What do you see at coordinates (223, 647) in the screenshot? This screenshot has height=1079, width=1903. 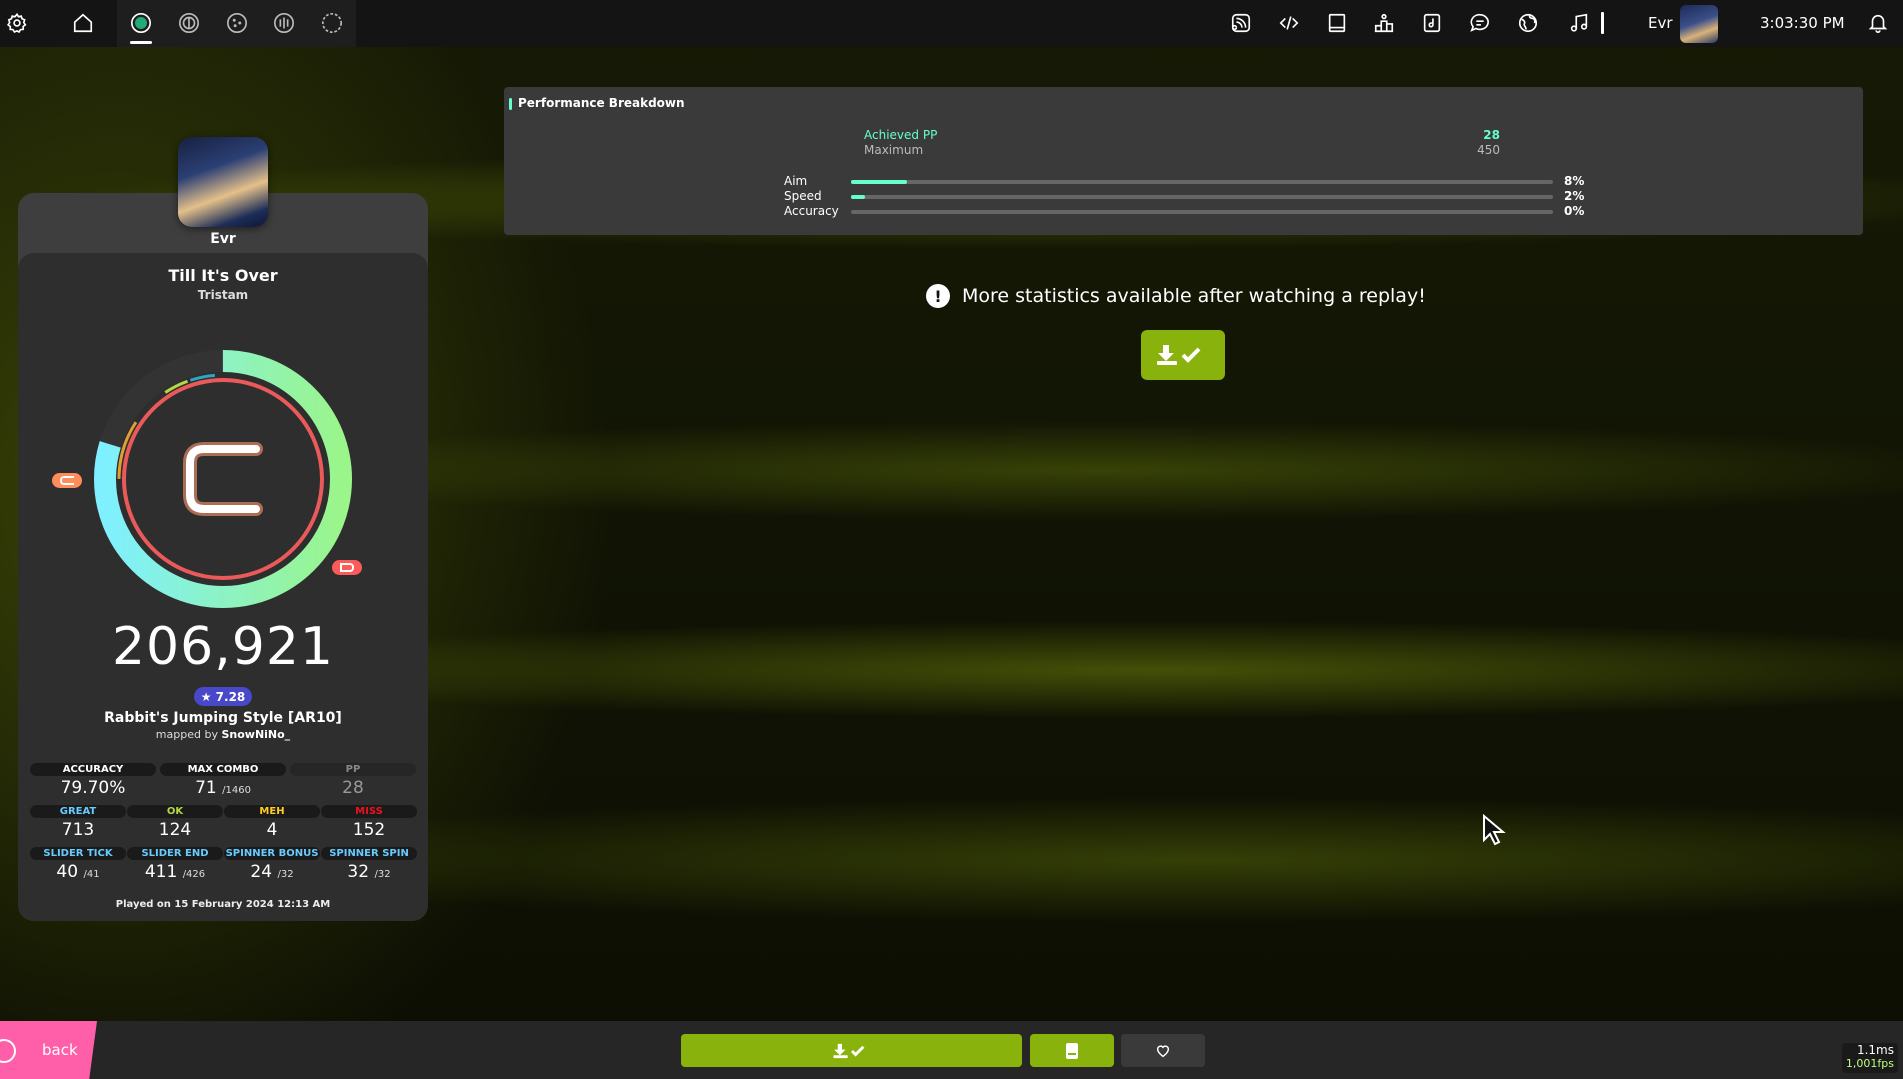 I see `total-score: 206,921` at bounding box center [223, 647].